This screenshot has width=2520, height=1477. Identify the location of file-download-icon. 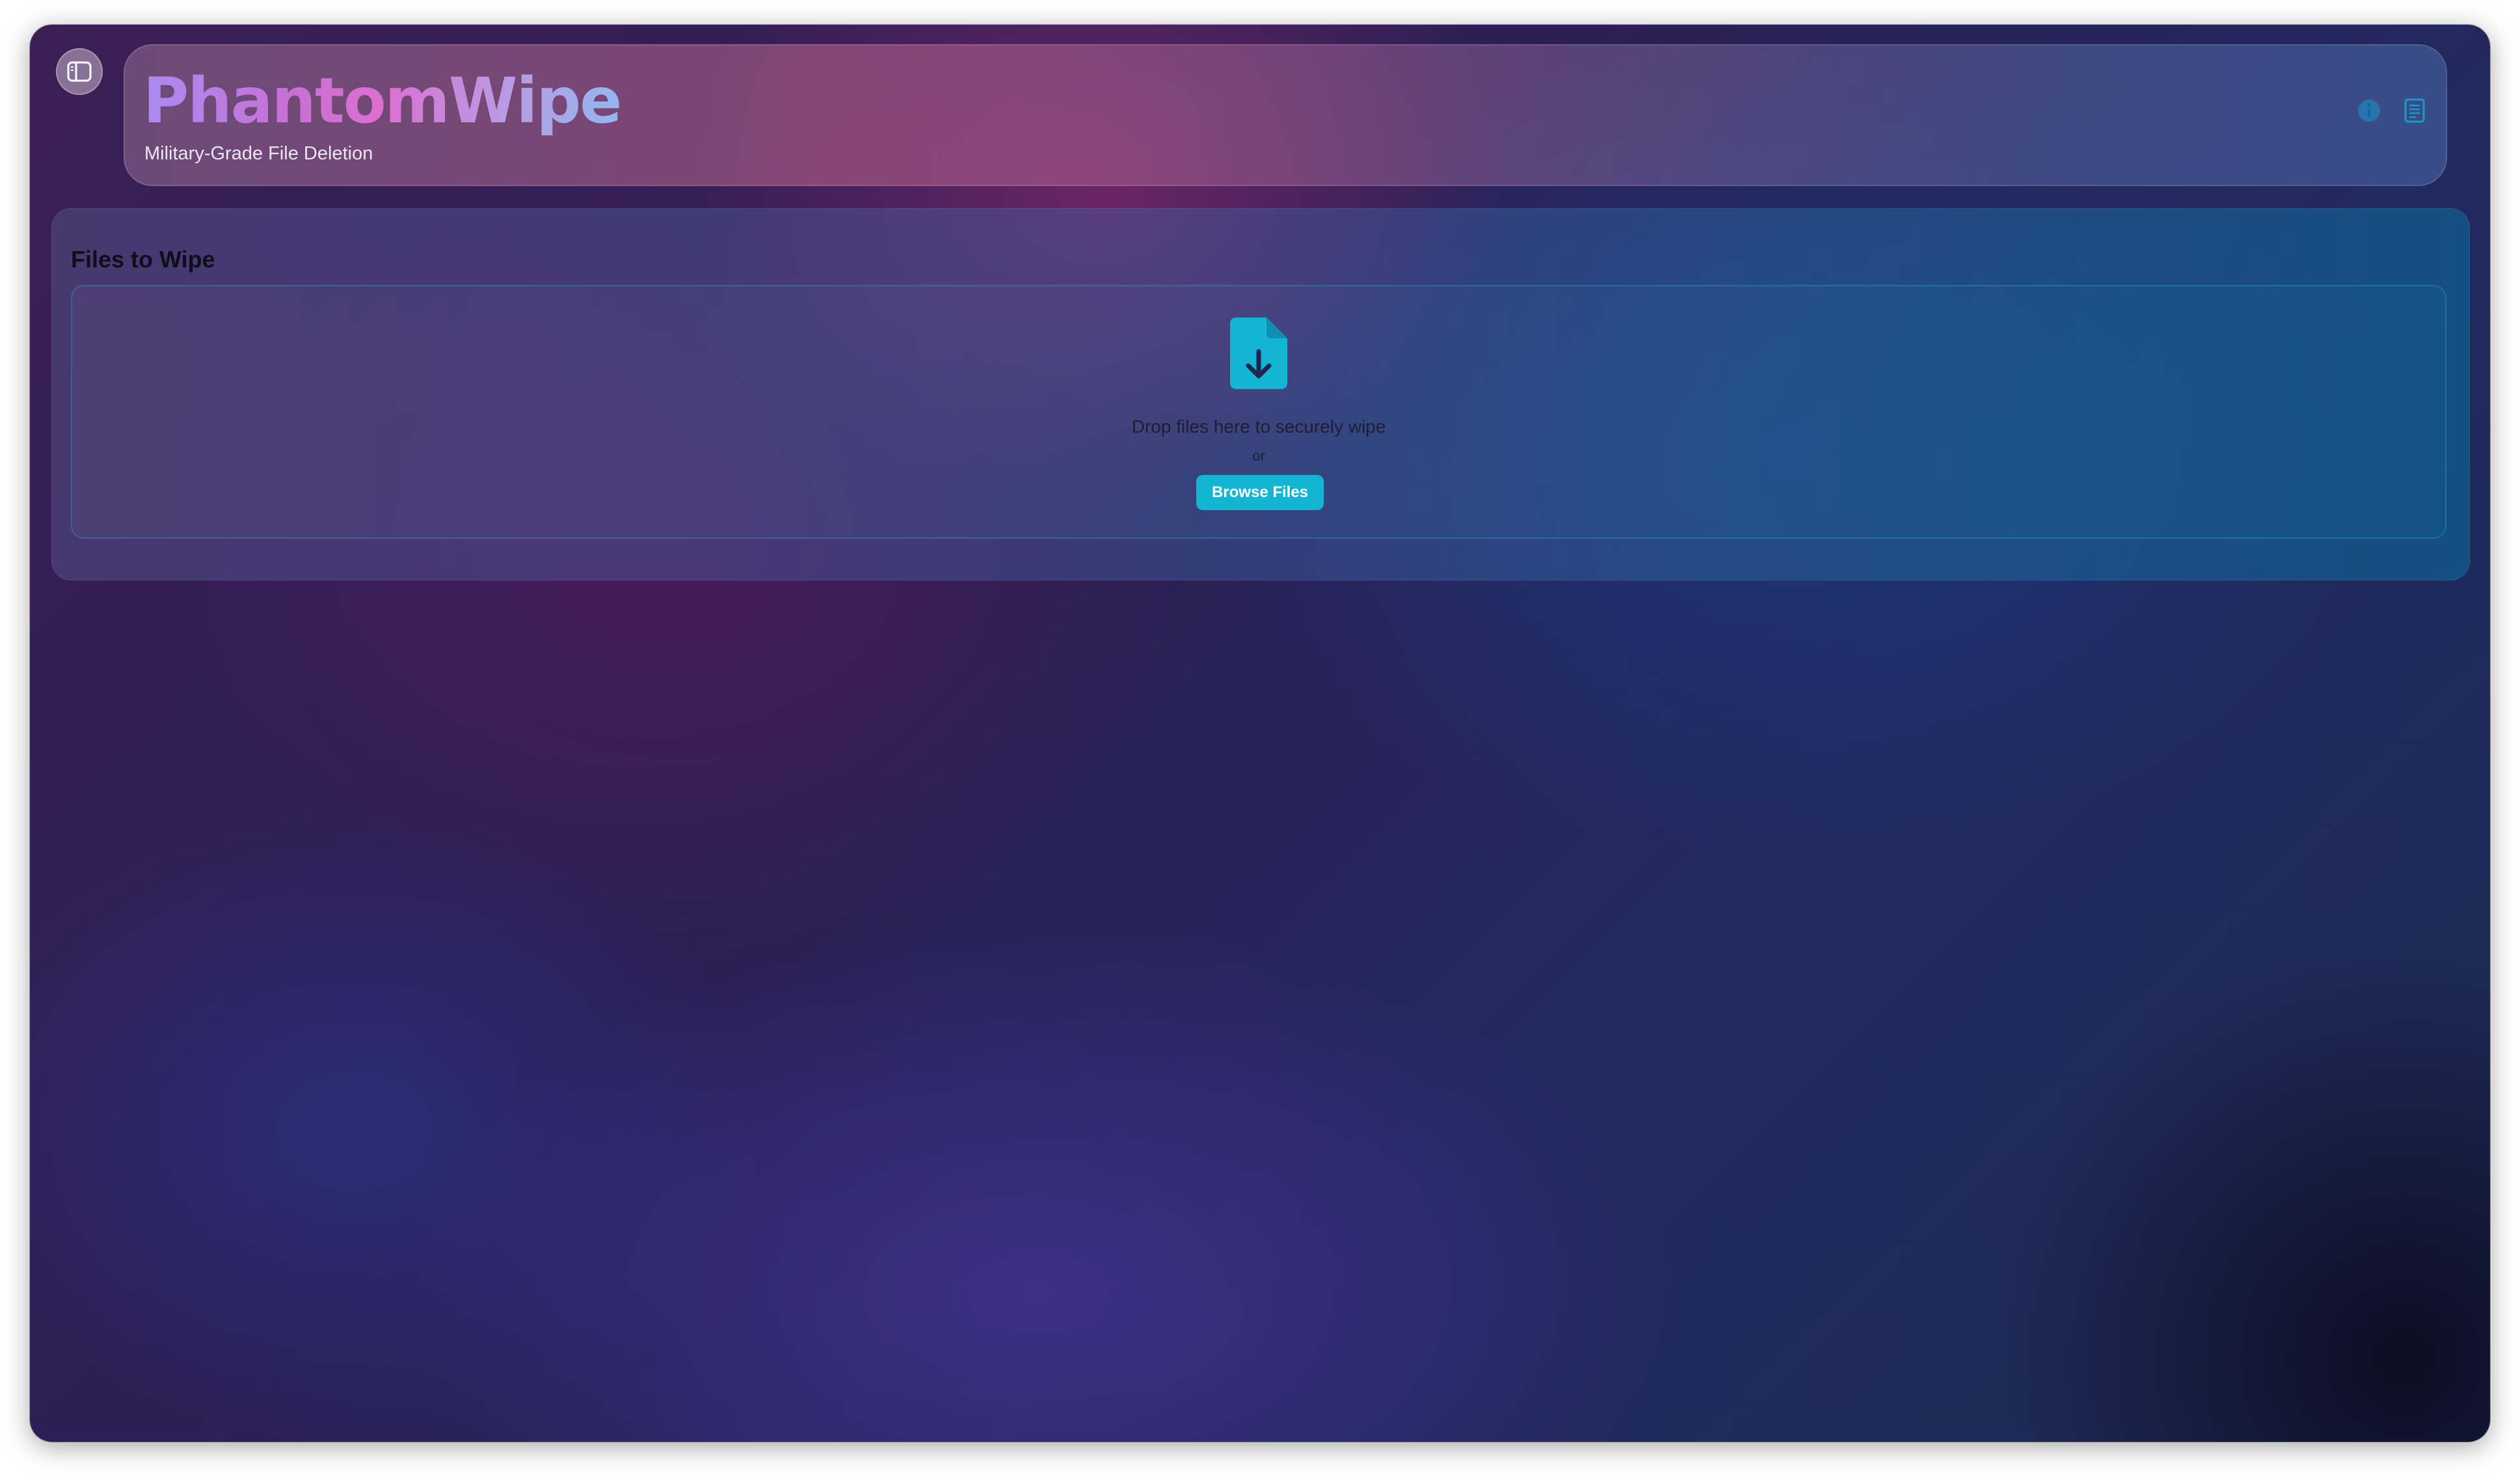
(1258, 354).